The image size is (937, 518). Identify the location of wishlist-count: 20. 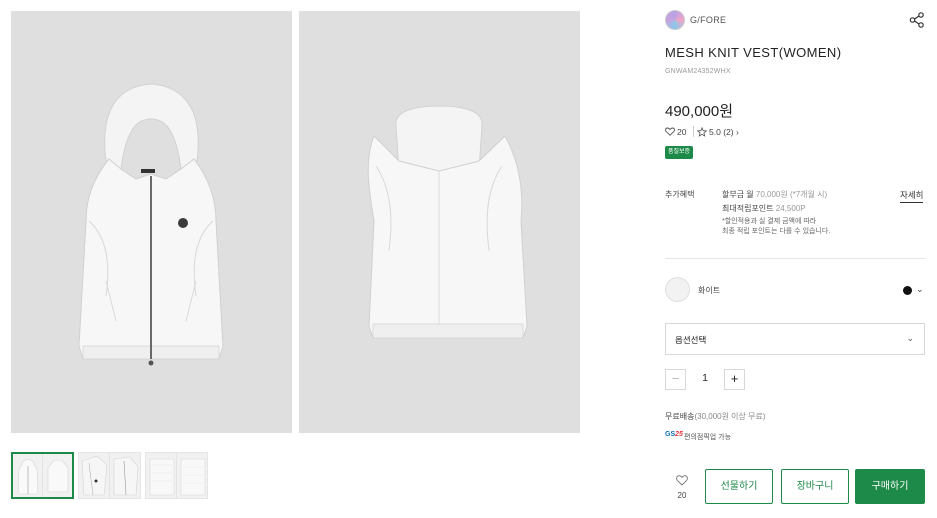
(682, 495).